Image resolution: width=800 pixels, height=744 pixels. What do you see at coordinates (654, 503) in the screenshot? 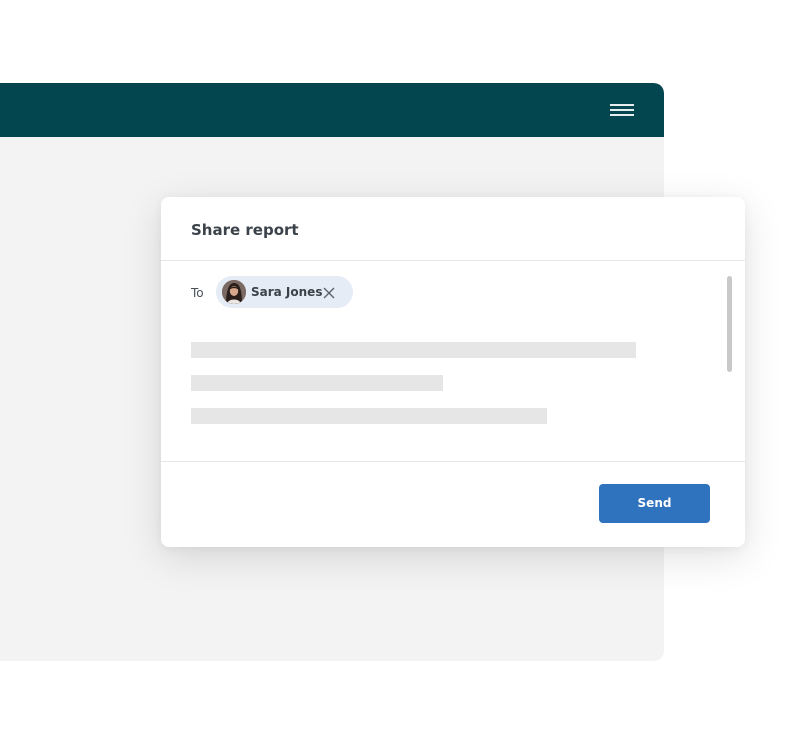
I see `send-button: Send` at bounding box center [654, 503].